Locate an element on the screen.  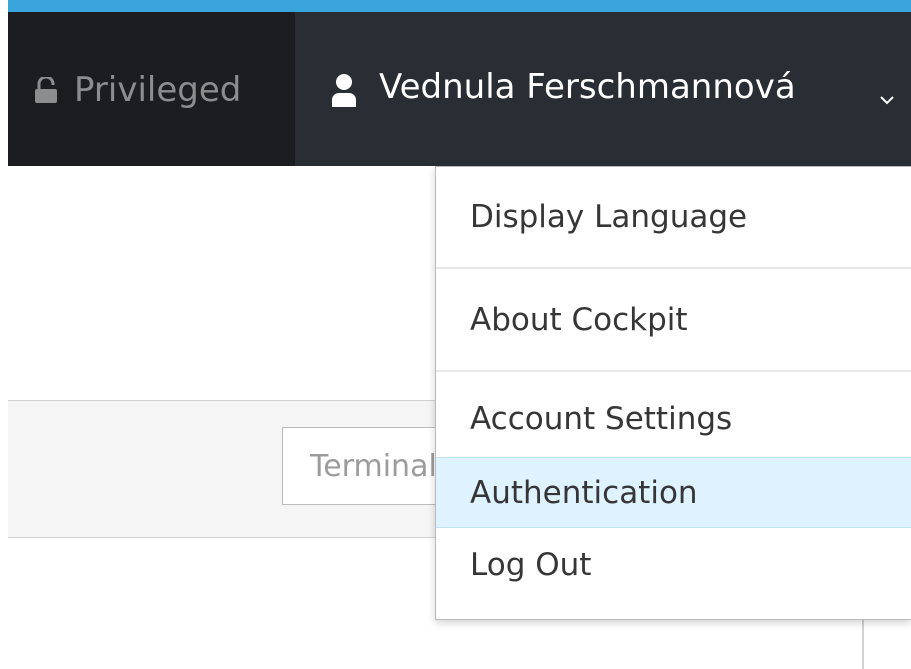
masthead-accent-line is located at coordinates (455, 6).